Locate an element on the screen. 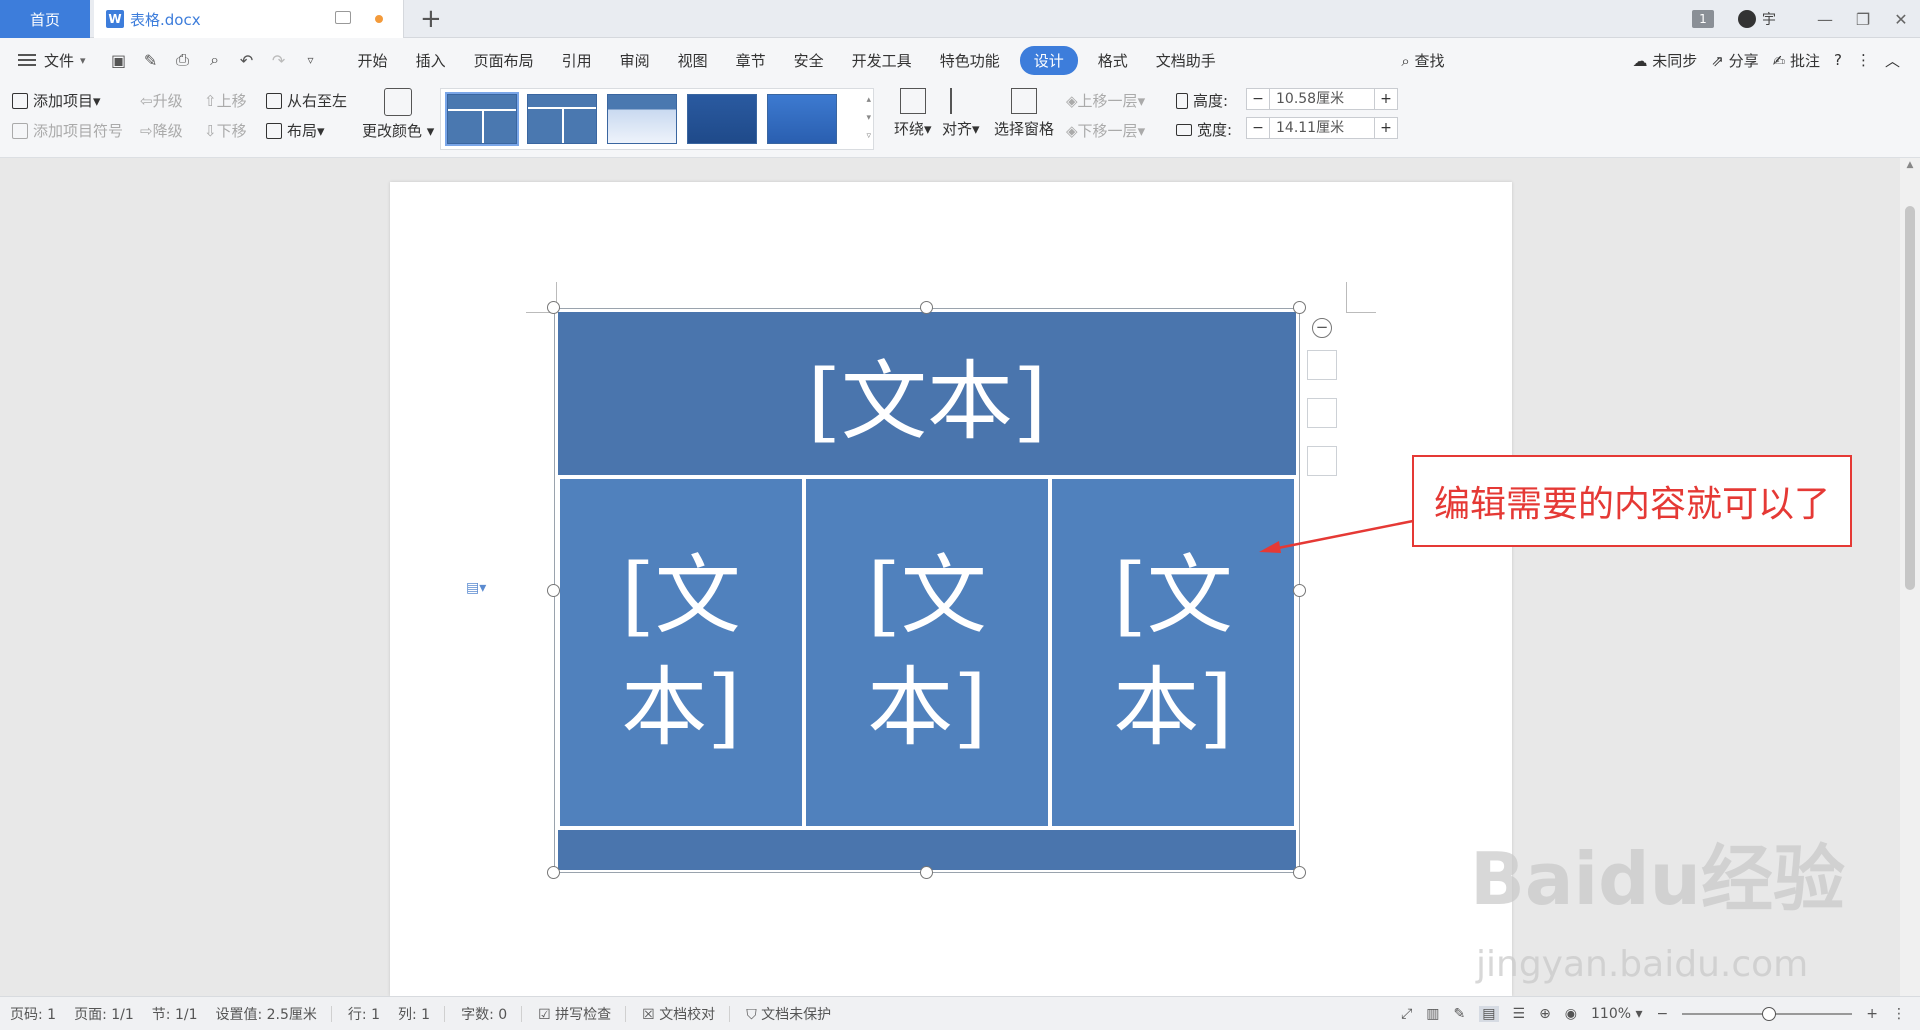  web-view-icon: ⊕ is located at coordinates (1545, 1014).